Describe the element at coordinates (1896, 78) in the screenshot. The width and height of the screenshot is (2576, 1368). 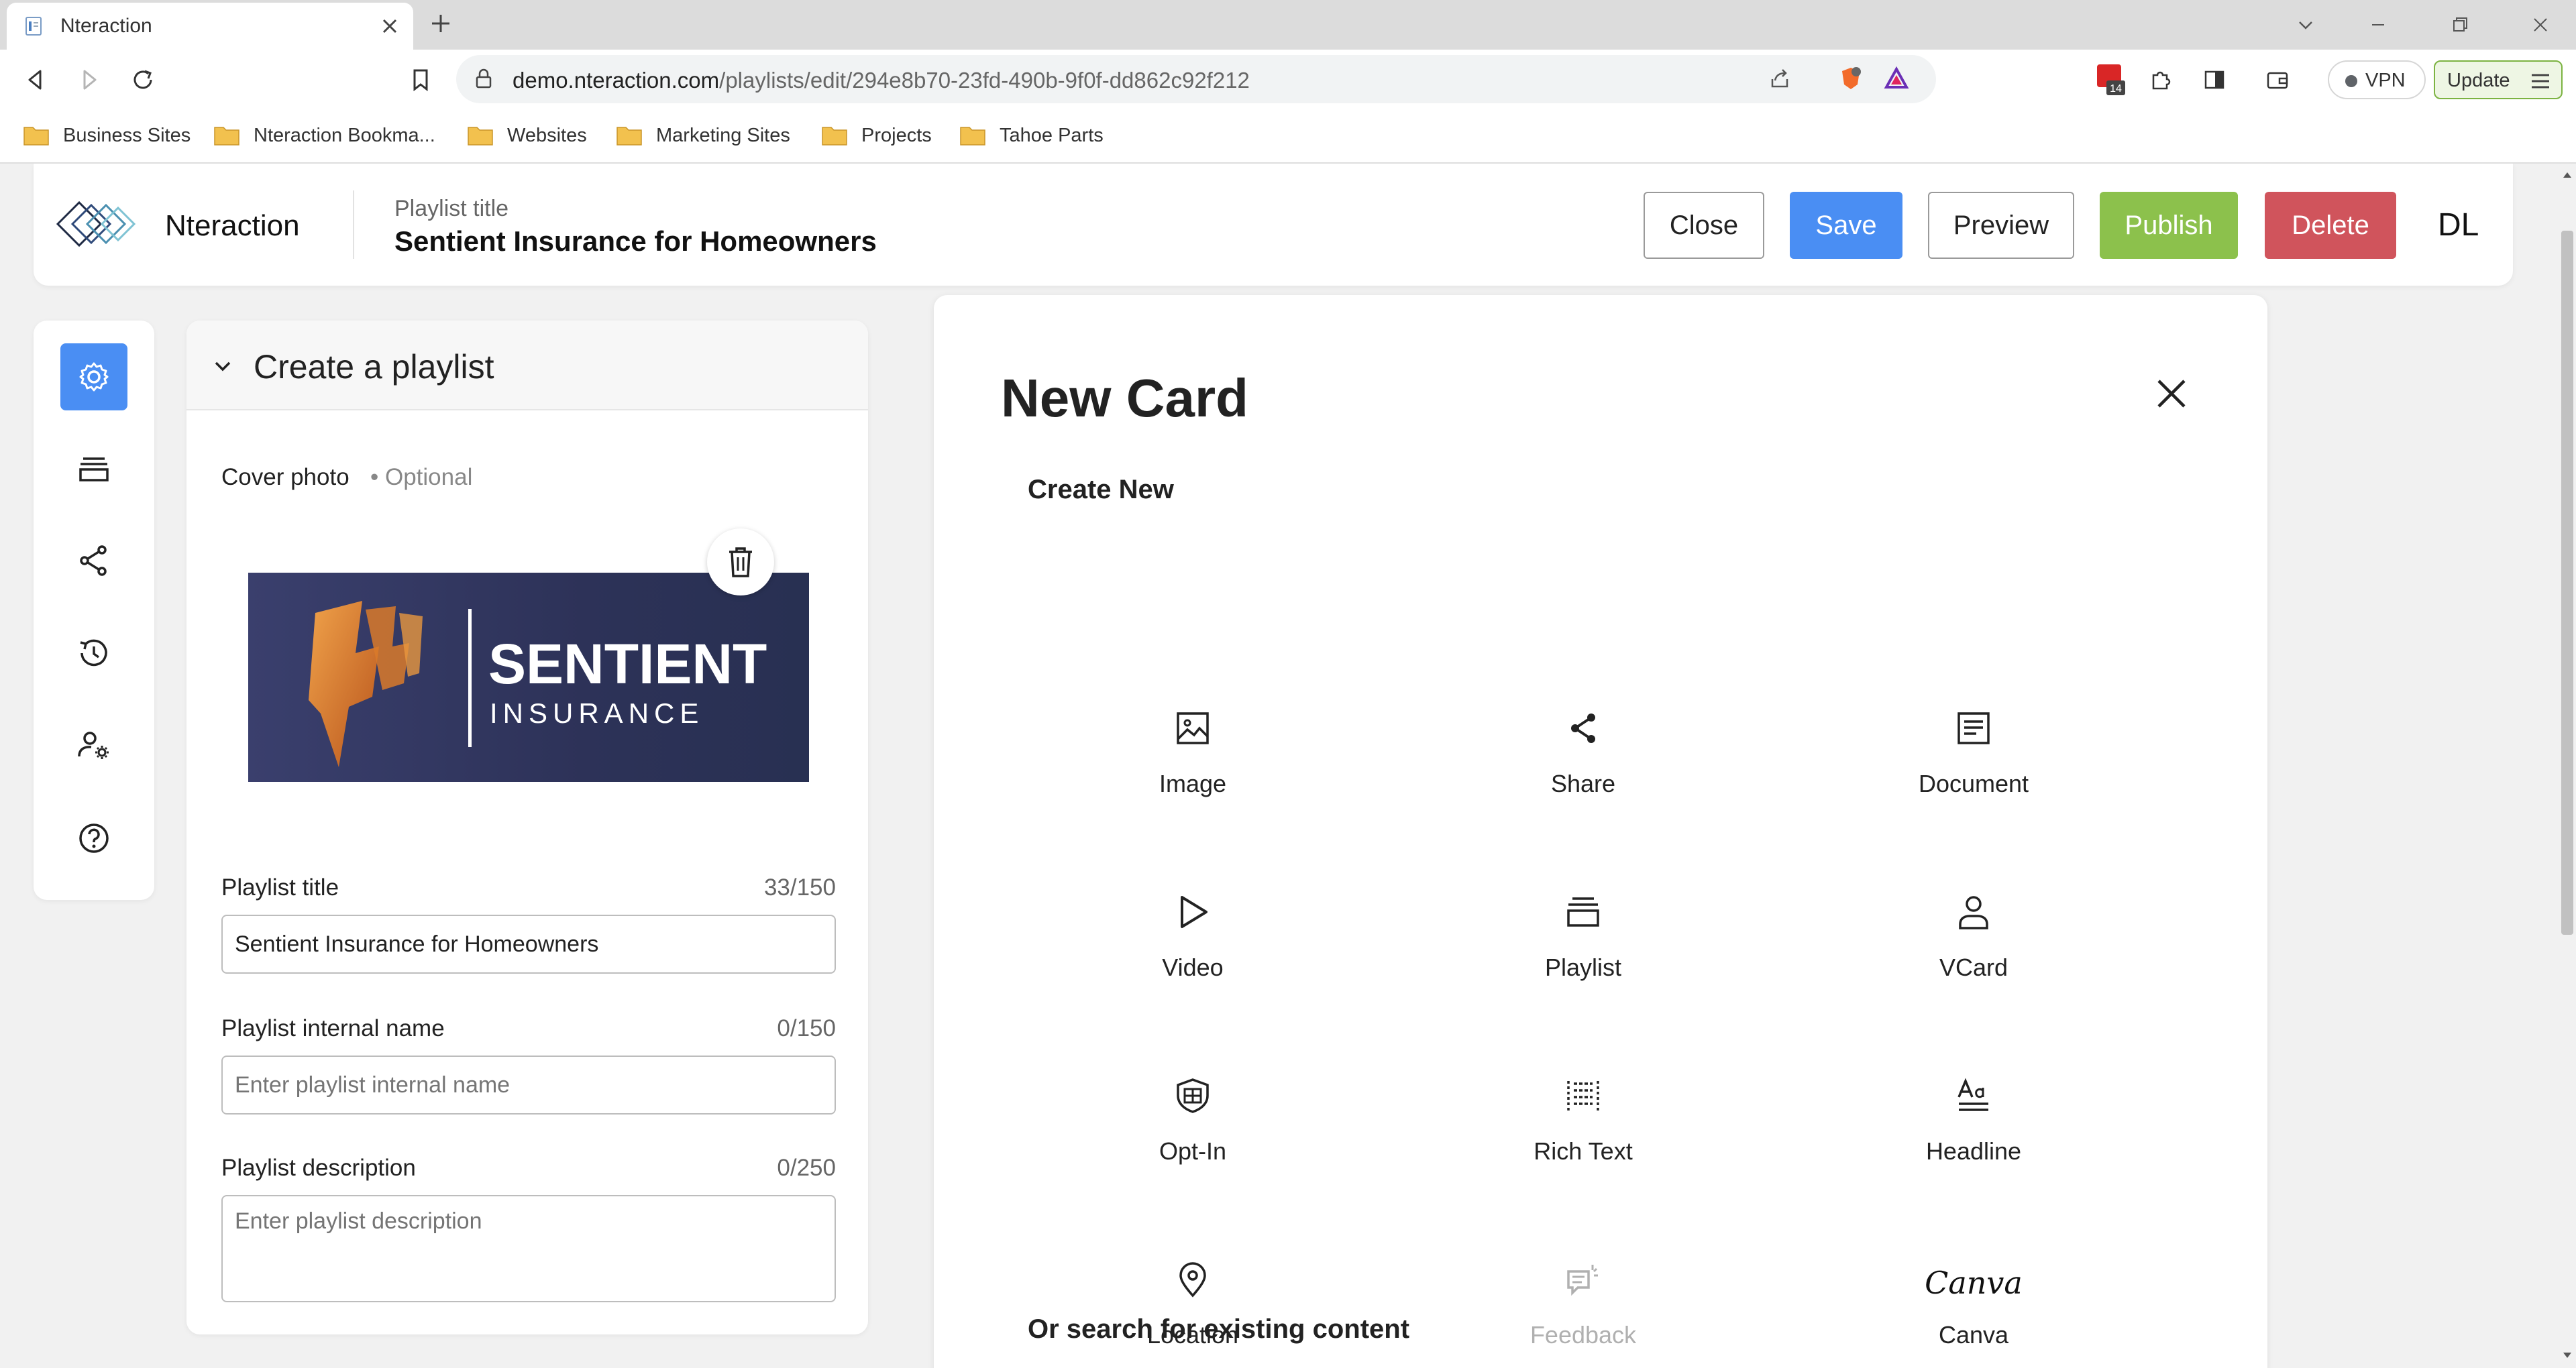
I see `brave-rewards-icon` at that location.